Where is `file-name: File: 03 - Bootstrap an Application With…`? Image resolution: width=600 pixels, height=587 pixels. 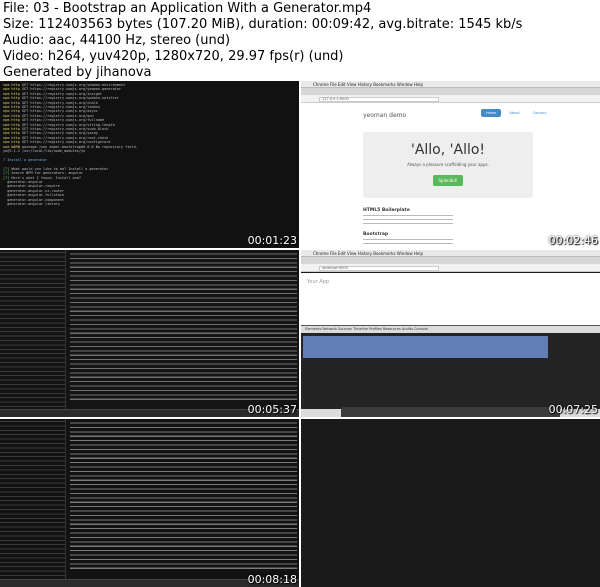
file-name: File: 03 - Bootstrap an Application With… is located at coordinates (187, 8).